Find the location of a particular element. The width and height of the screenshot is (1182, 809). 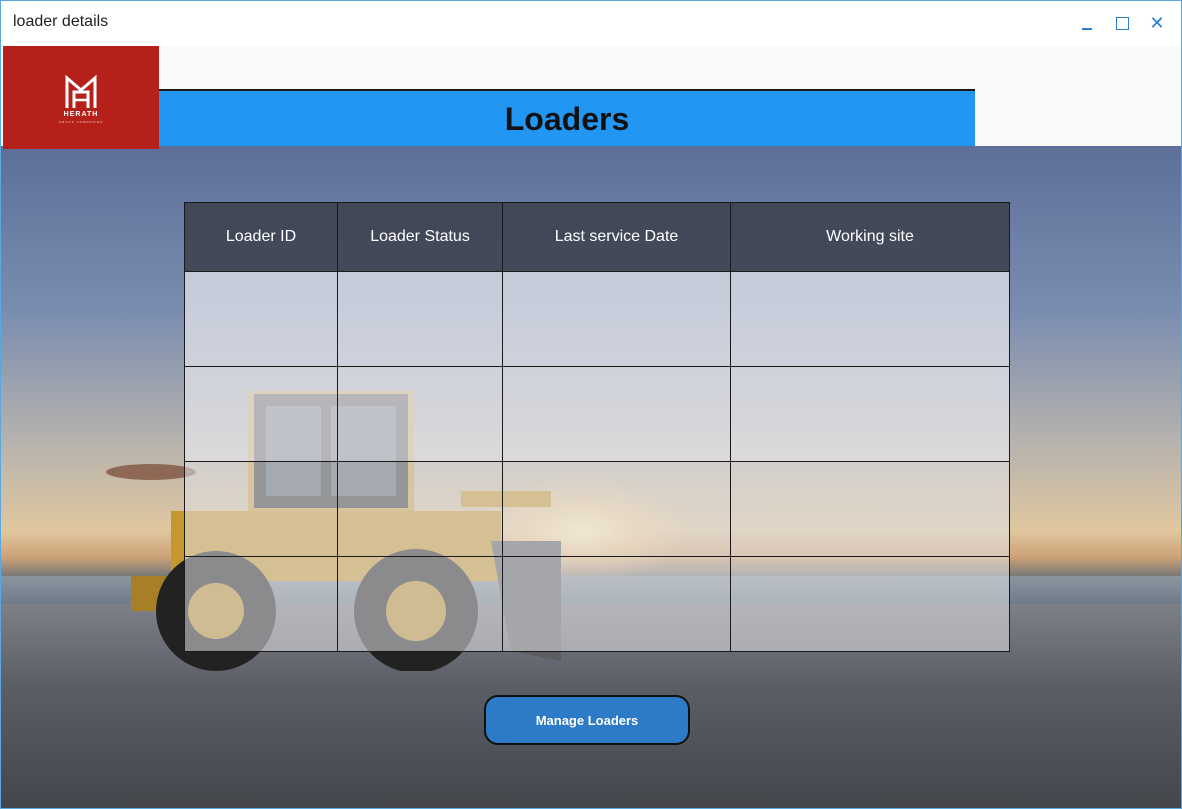

logo-text: HERATH is located at coordinates (81, 114).